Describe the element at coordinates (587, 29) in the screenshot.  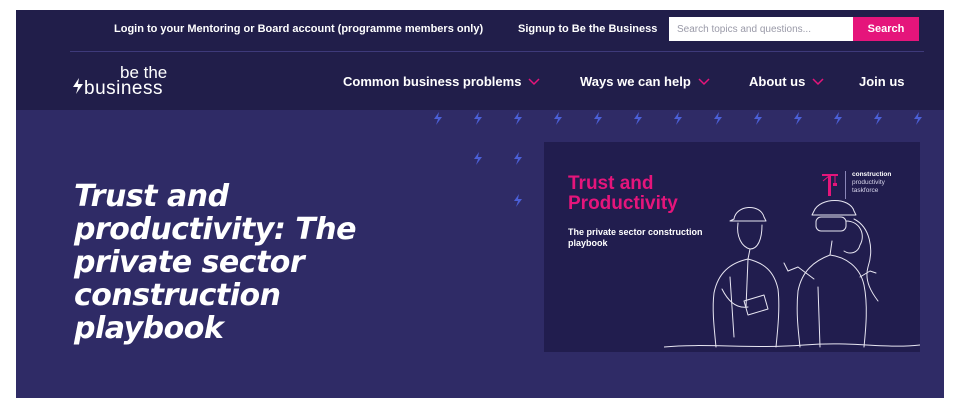
I see `signup-link: Signup to Be the Business` at that location.